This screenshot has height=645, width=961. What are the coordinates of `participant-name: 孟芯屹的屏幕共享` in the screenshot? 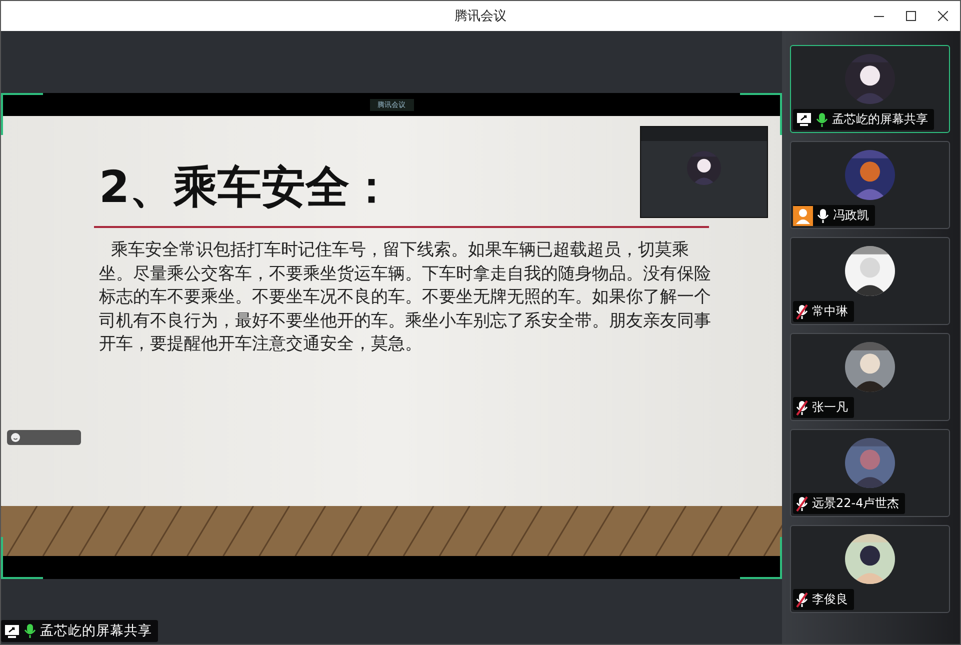 It's located at (880, 119).